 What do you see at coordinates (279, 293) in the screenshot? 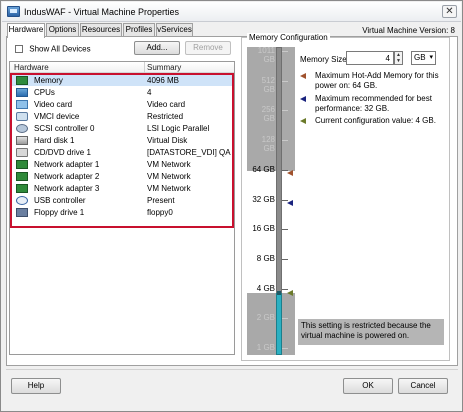
I see `memory-slider-thumb` at bounding box center [279, 293].